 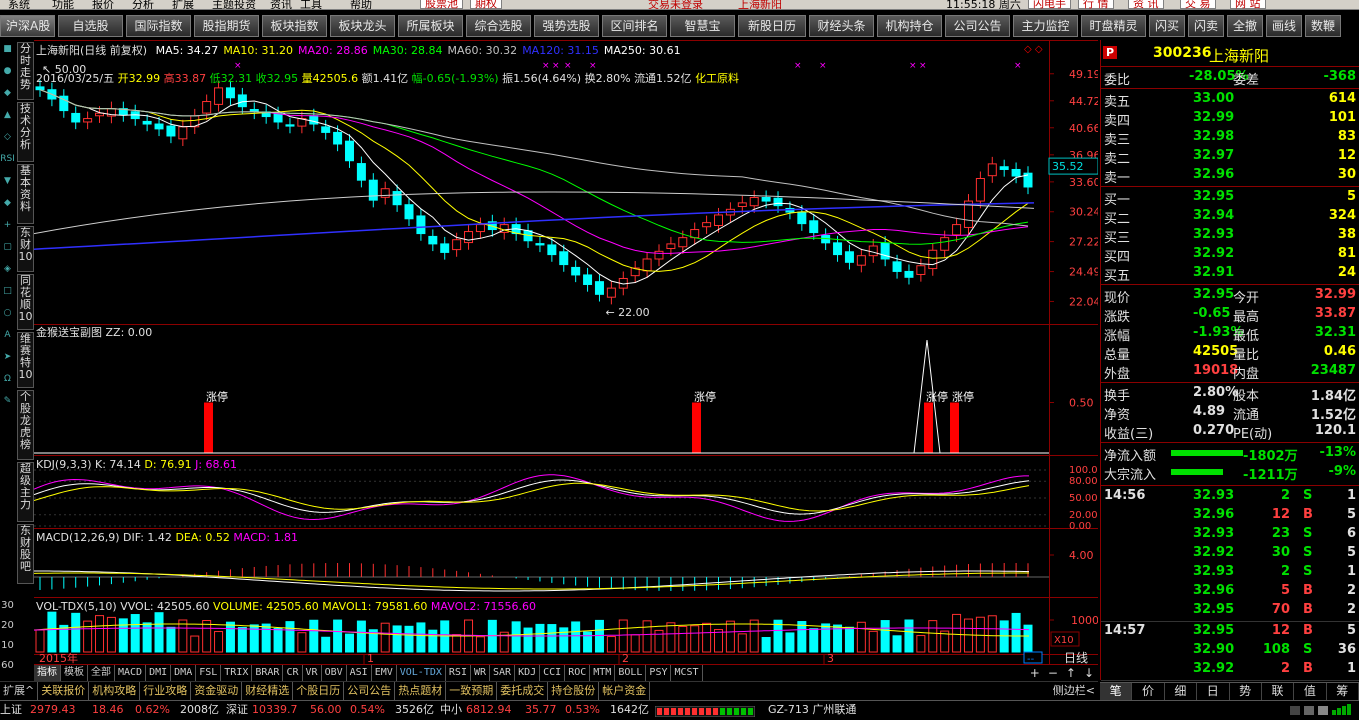 I want to click on indicator-tab-20: ROC, so click(x=578, y=673).